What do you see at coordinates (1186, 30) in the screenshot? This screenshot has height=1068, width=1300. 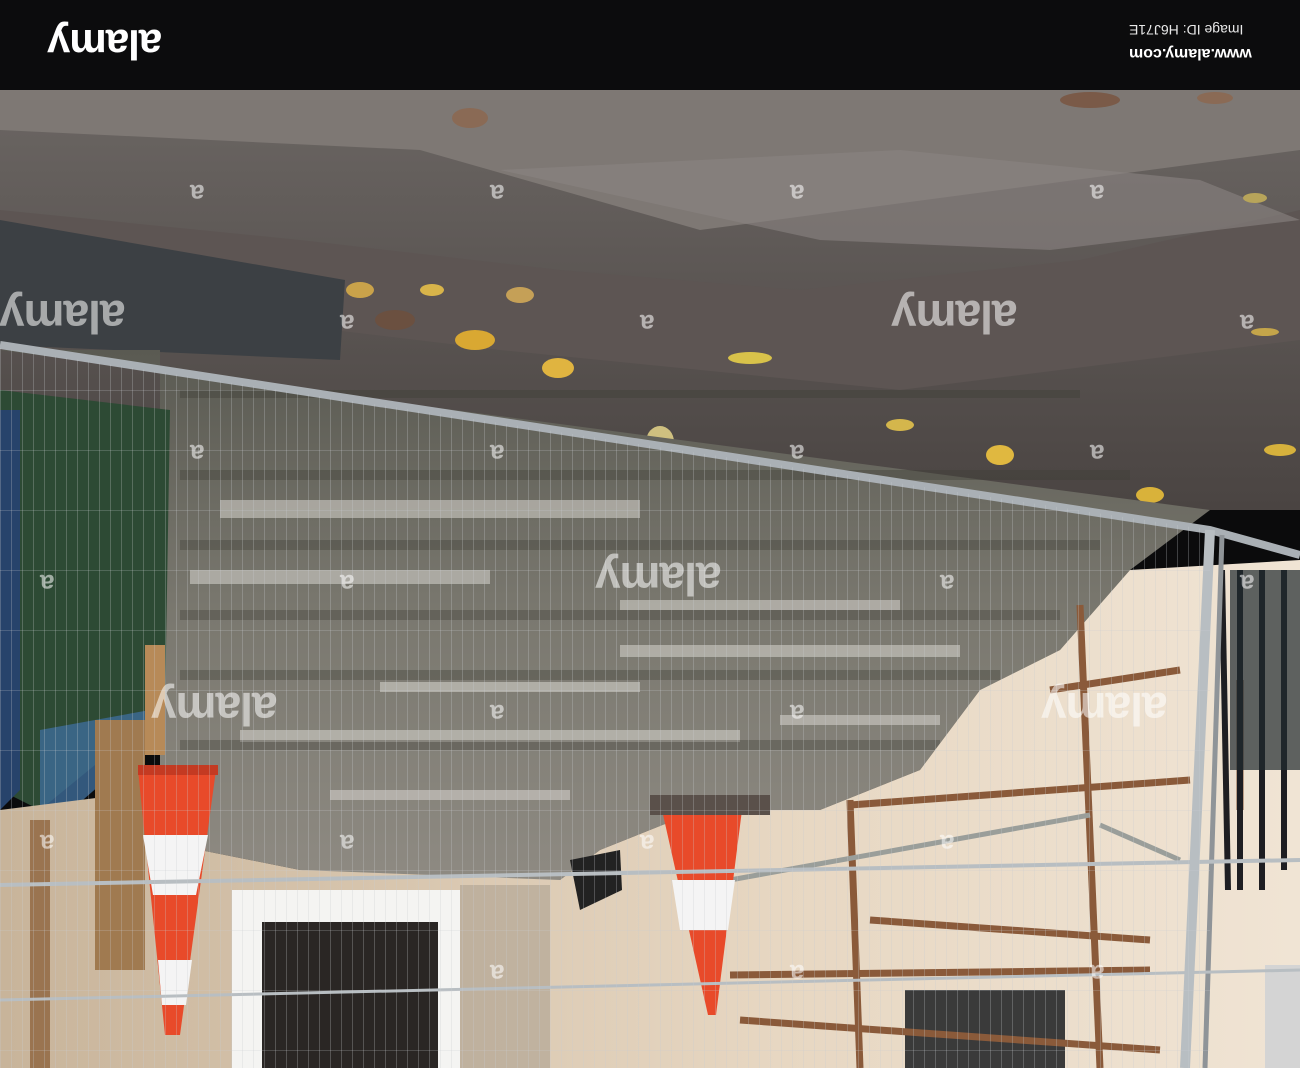 I see `image-id: Image ID: H6J71E` at bounding box center [1186, 30].